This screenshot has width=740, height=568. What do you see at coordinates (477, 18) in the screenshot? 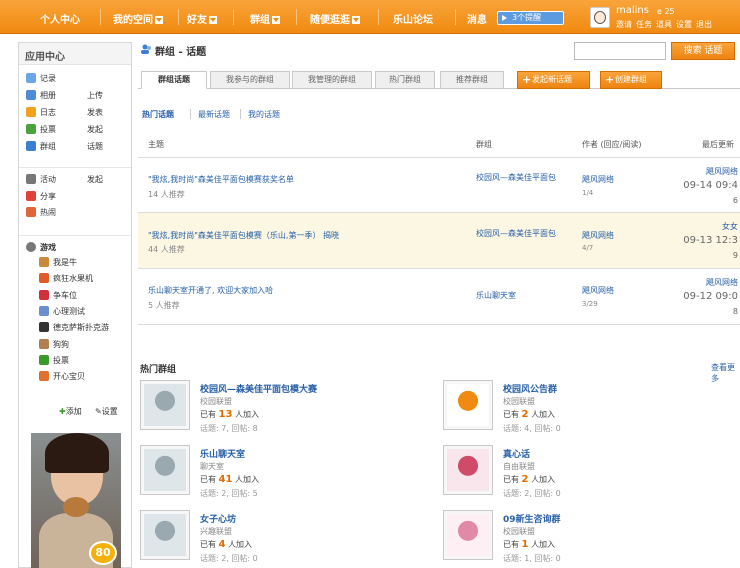
I see `nav-messages: 消息` at bounding box center [477, 18].